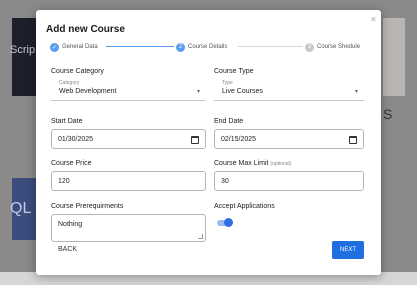 The height and width of the screenshot is (285, 417). I want to click on background-text-lower: QL, so click(21, 208).